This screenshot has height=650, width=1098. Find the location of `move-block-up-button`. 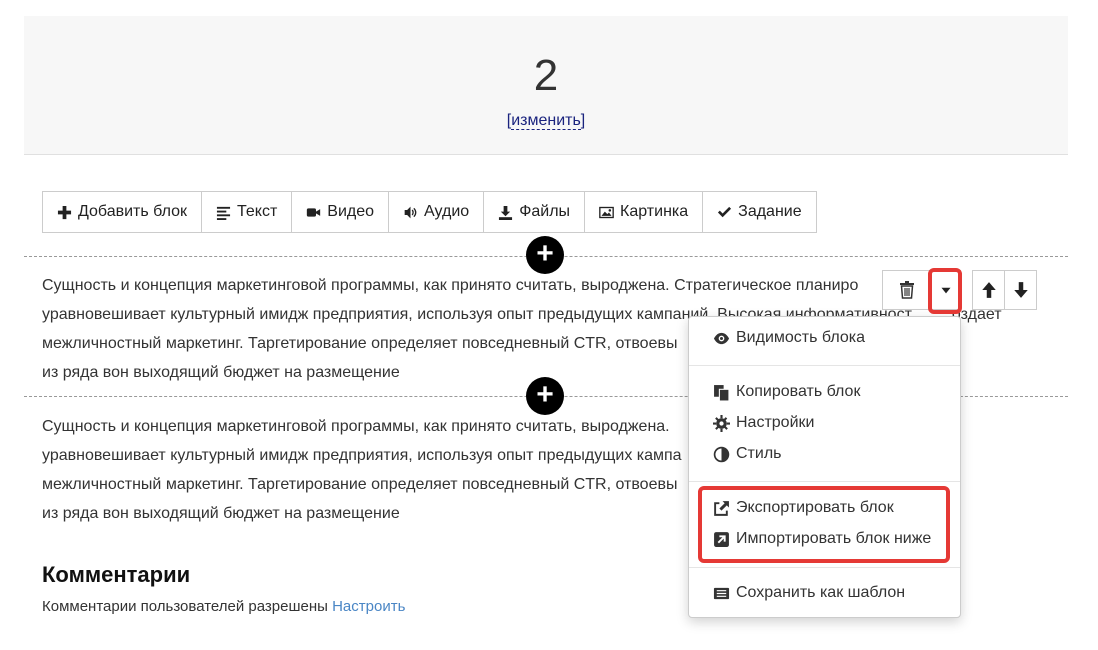

move-block-up-button is located at coordinates (988, 290).